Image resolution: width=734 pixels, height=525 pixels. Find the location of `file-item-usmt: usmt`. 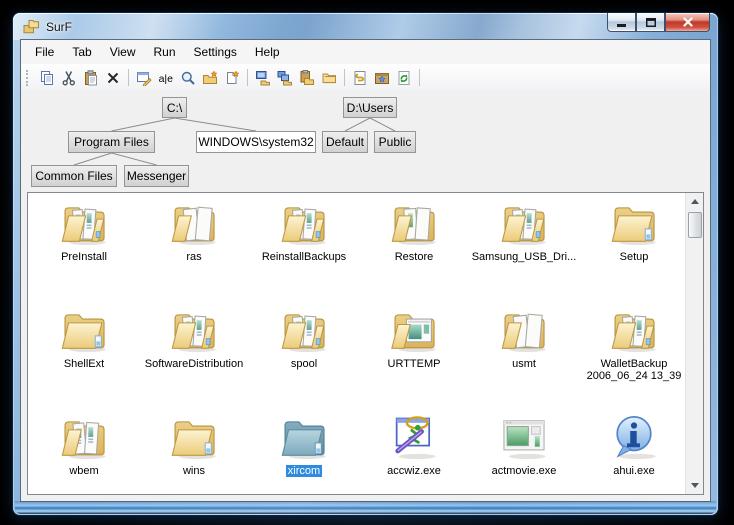

file-item-usmt: usmt is located at coordinates (524, 356).